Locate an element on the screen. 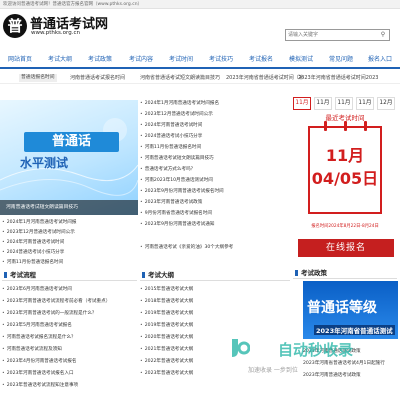 Image resolution: width=400 pixels, height=400 pixels. list-item: 9月份河南省普通话考试报名时间 is located at coordinates (176, 213).